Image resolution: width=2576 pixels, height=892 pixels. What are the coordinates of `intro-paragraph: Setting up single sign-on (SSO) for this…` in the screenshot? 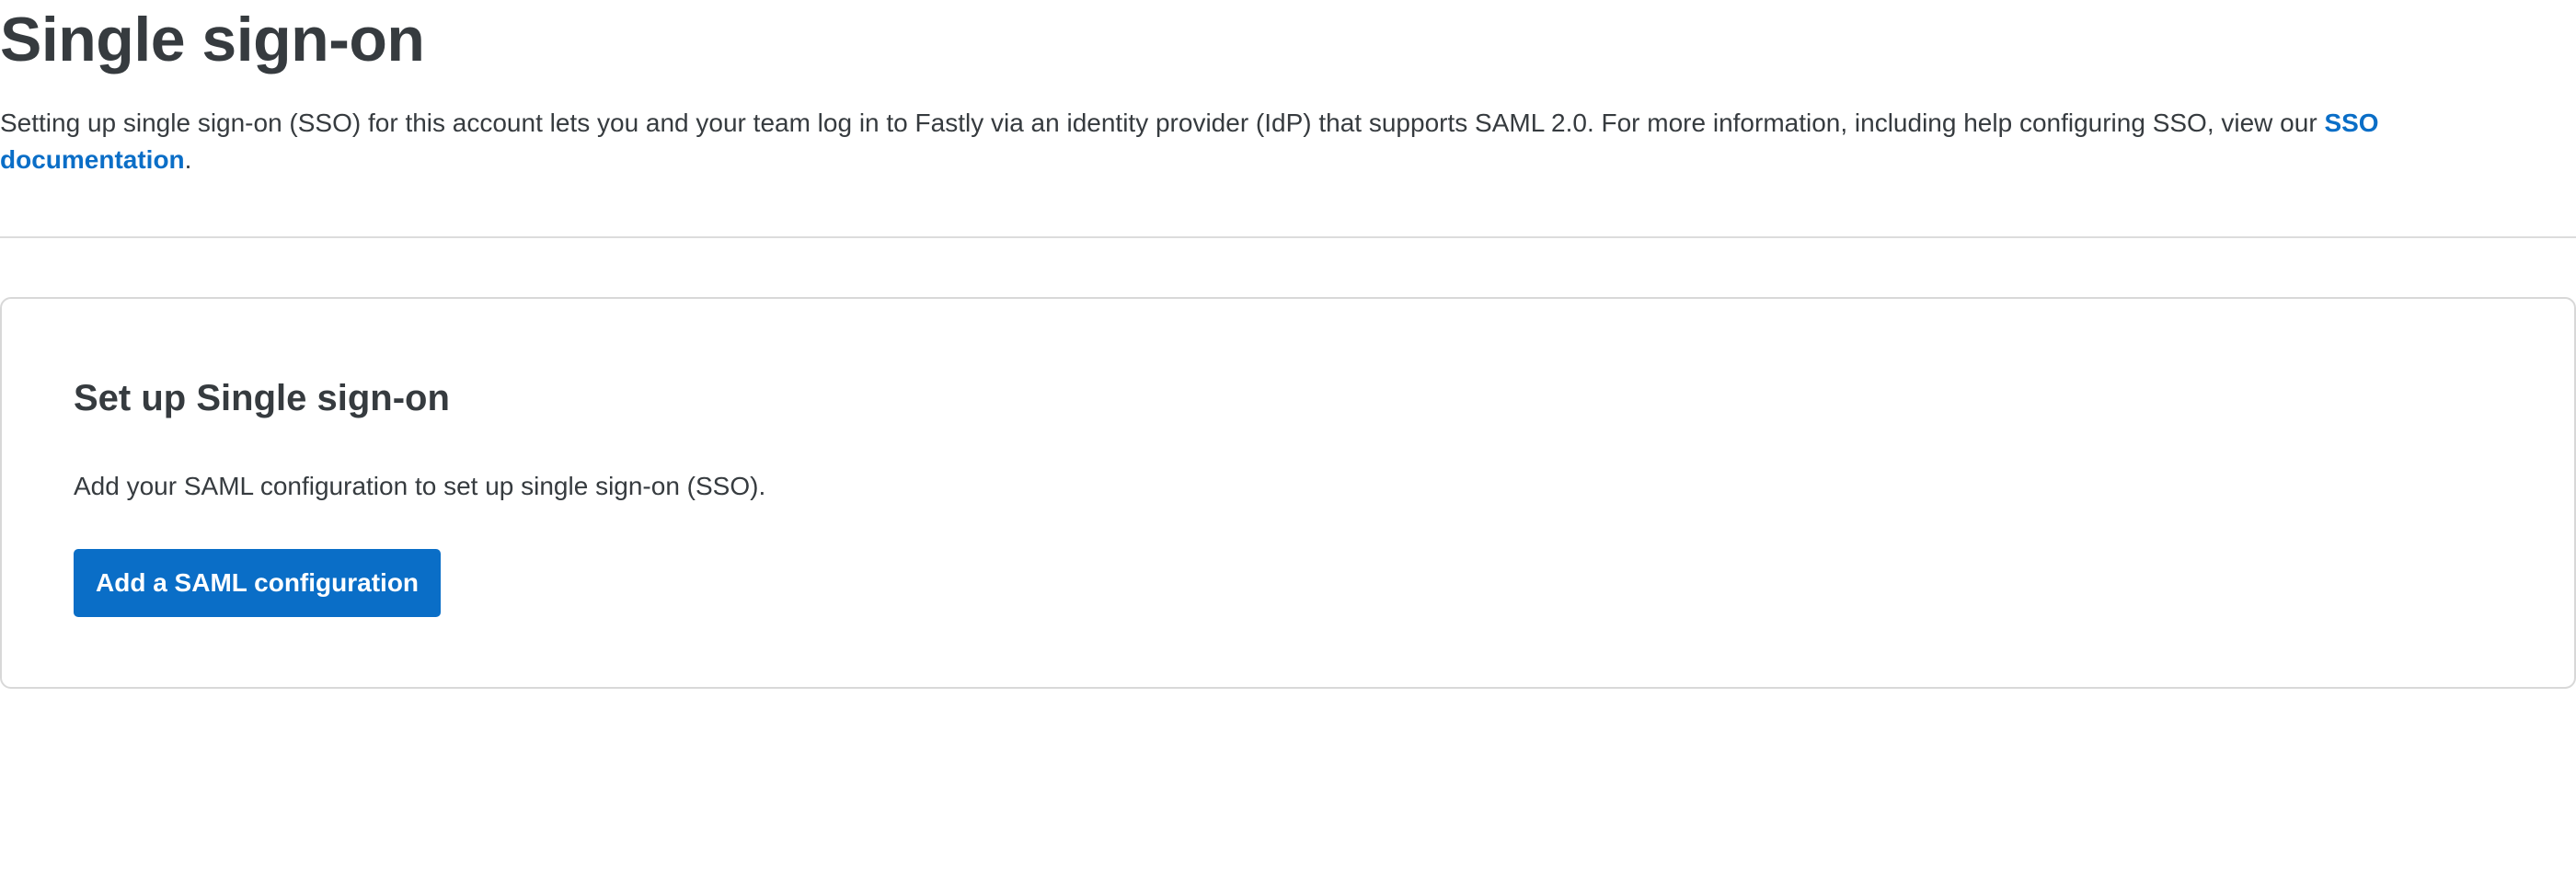 It's located at (1283, 141).